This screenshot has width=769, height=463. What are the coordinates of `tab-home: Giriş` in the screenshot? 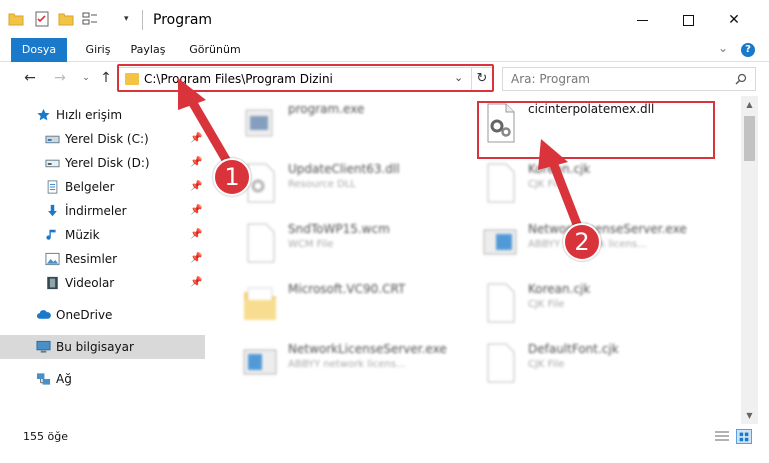 It's located at (98, 50).